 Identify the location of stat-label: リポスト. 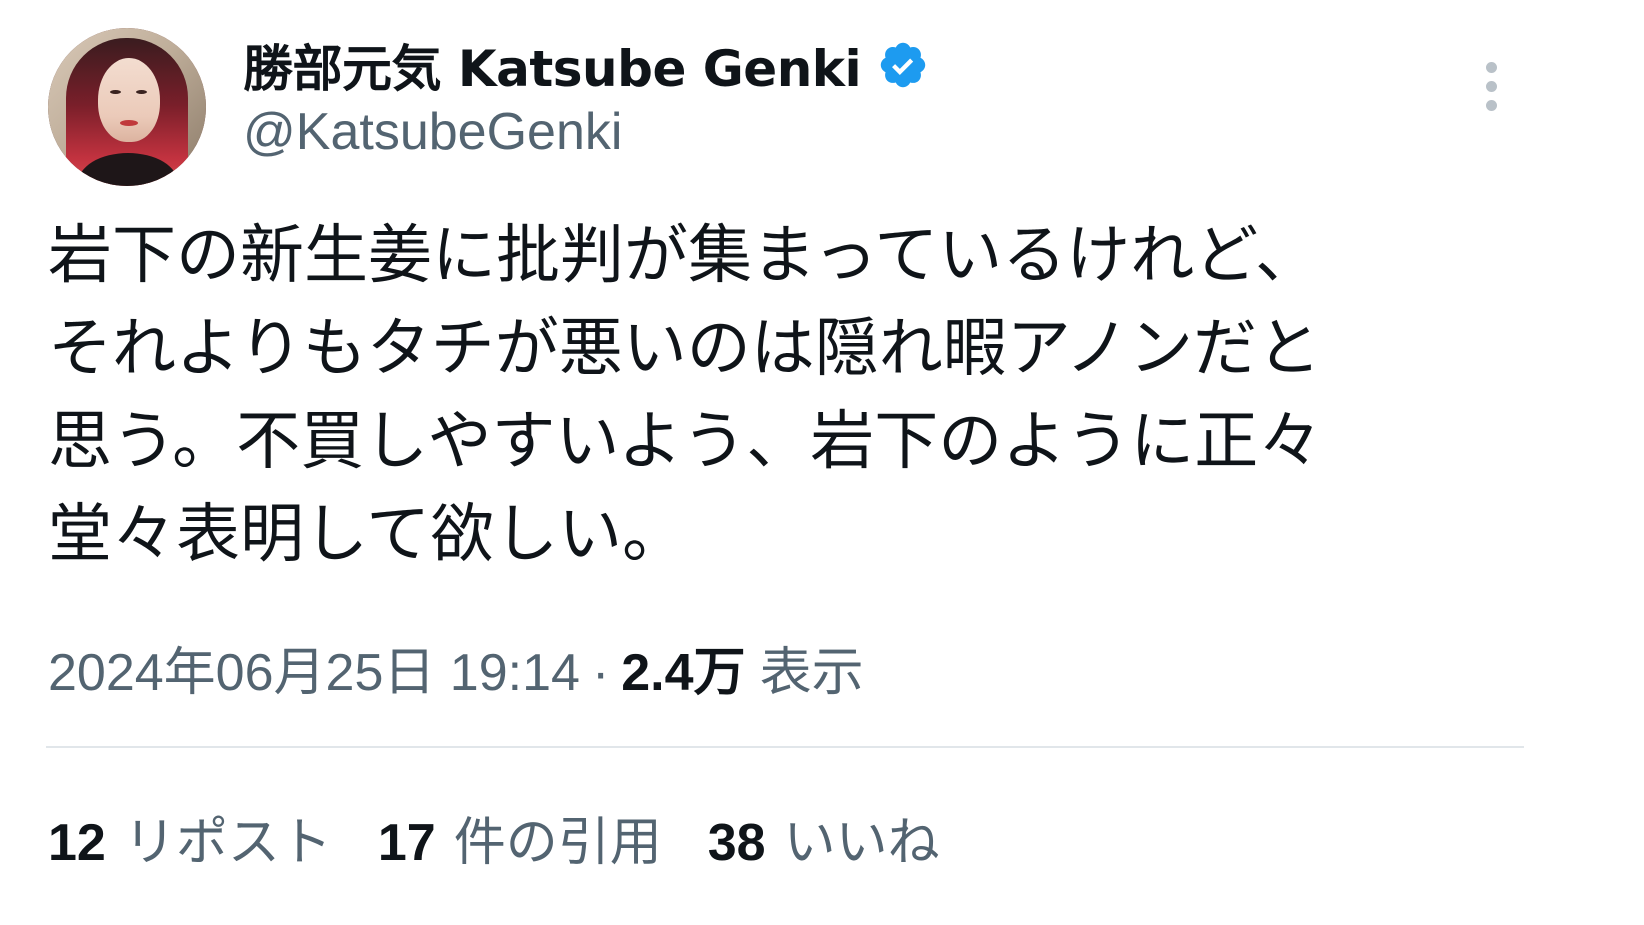
(227, 843).